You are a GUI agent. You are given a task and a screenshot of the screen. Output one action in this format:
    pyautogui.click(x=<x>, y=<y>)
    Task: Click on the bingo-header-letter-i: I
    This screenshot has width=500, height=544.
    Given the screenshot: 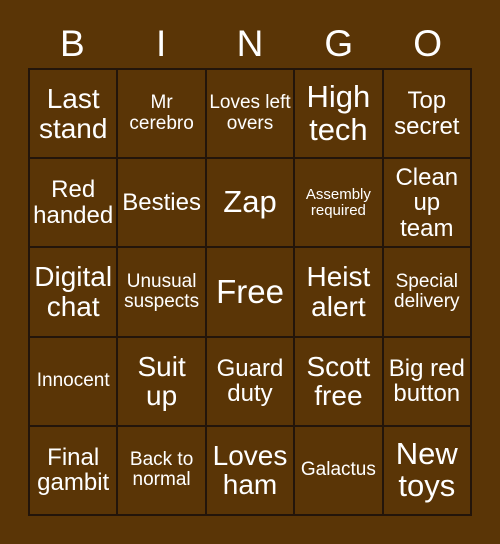 What is the action you would take?
    pyautogui.click(x=161, y=43)
    